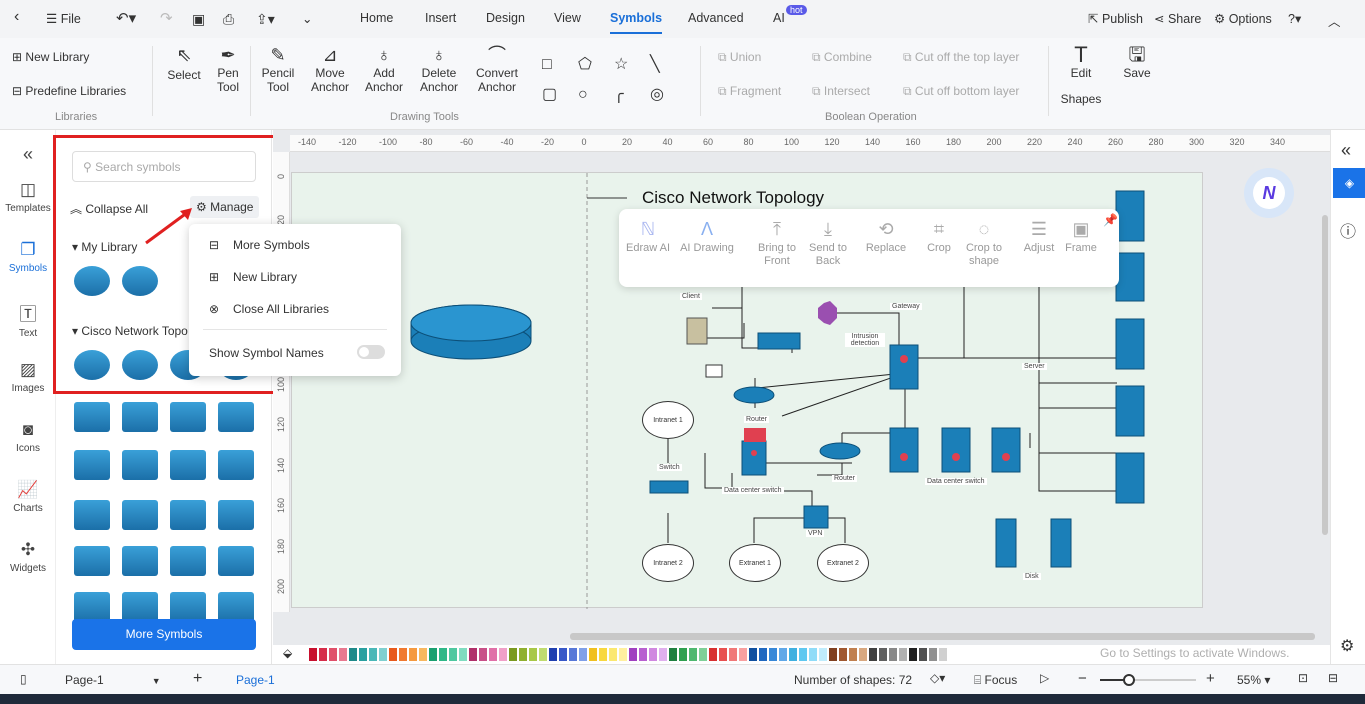 The image size is (1365, 704). I want to click on more-icon: ⌄, so click(307, 18).